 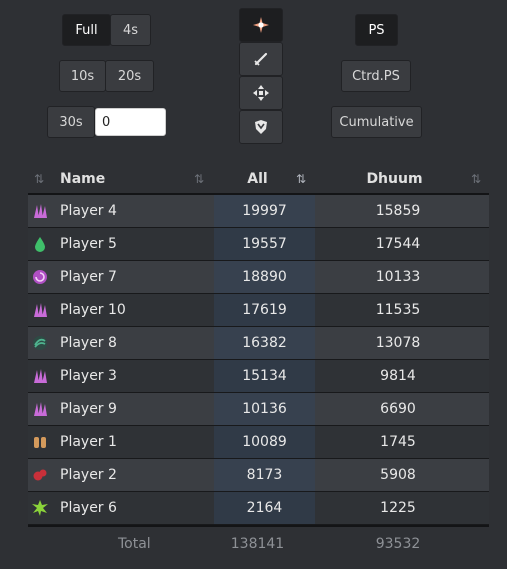 What do you see at coordinates (88, 343) in the screenshot?
I see `player-name: Player 8` at bounding box center [88, 343].